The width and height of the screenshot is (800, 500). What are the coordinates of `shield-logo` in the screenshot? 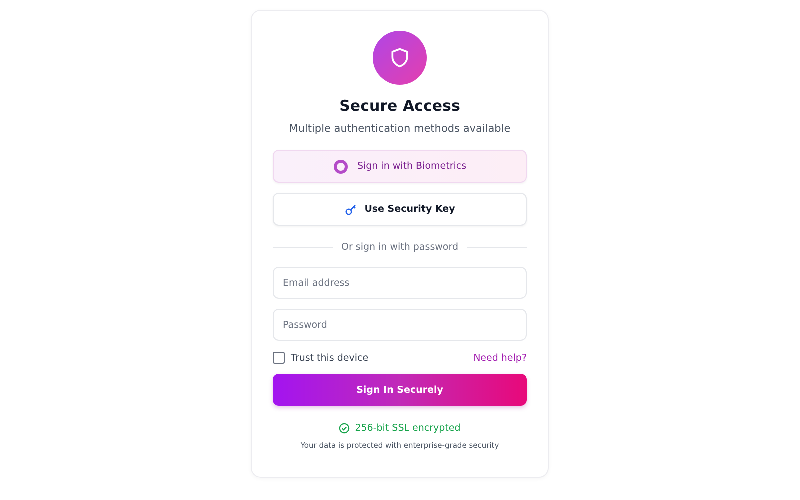 It's located at (400, 58).